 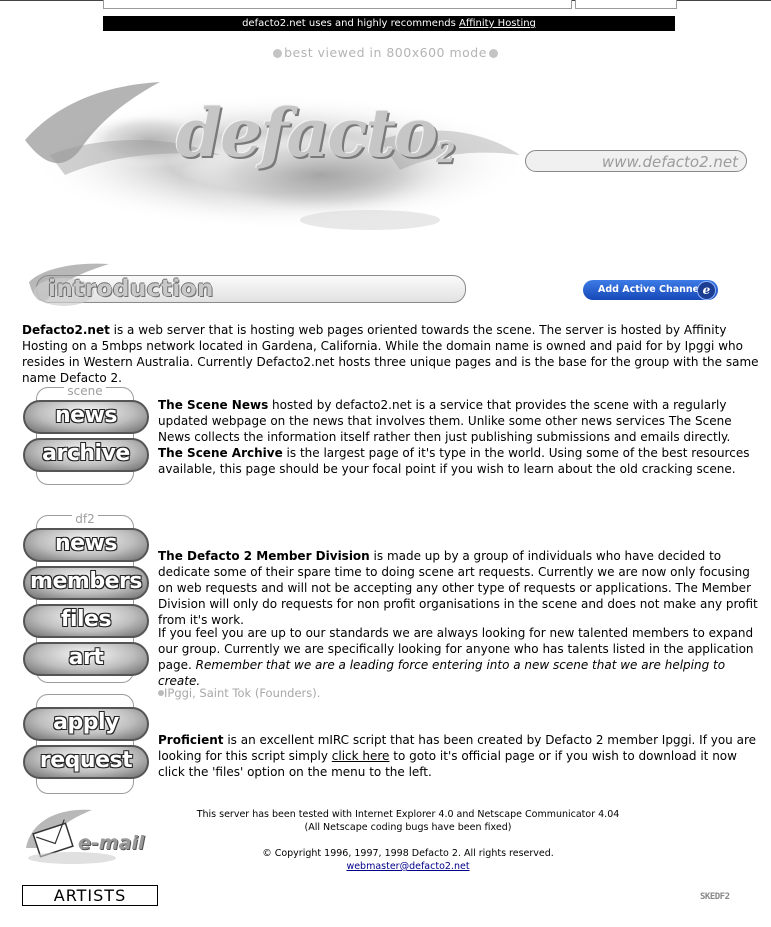 What do you see at coordinates (316, 133) in the screenshot?
I see `logo-wordmark: defacto2` at bounding box center [316, 133].